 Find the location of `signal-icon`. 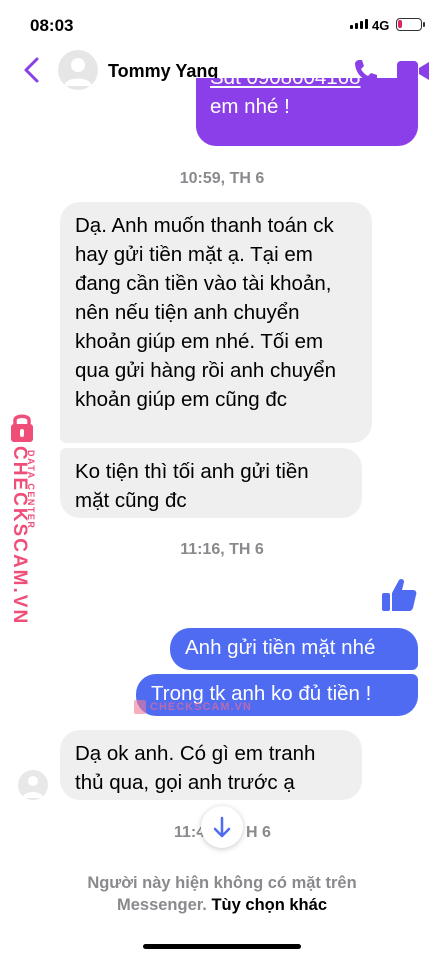

signal-icon is located at coordinates (359, 24).